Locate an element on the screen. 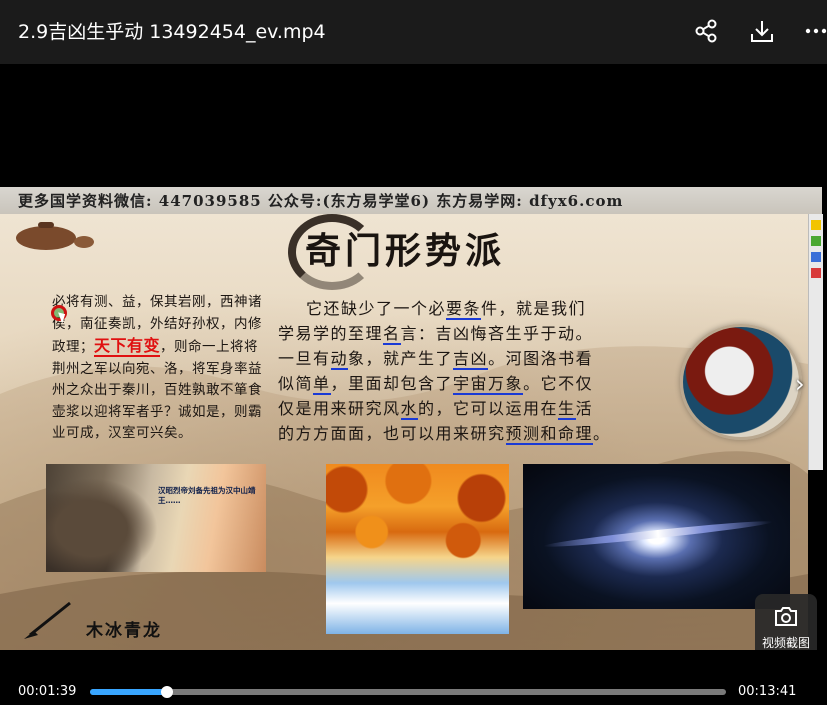  passage-text: 。河图洛书看 is located at coordinates (541, 358).